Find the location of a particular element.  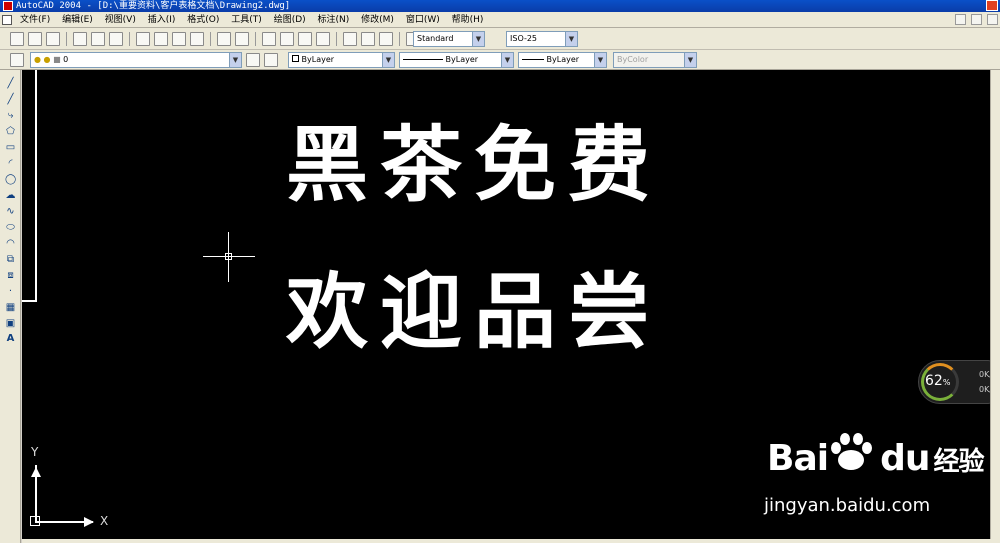

insert-block-icon: ⧉ is located at coordinates (10, 259).